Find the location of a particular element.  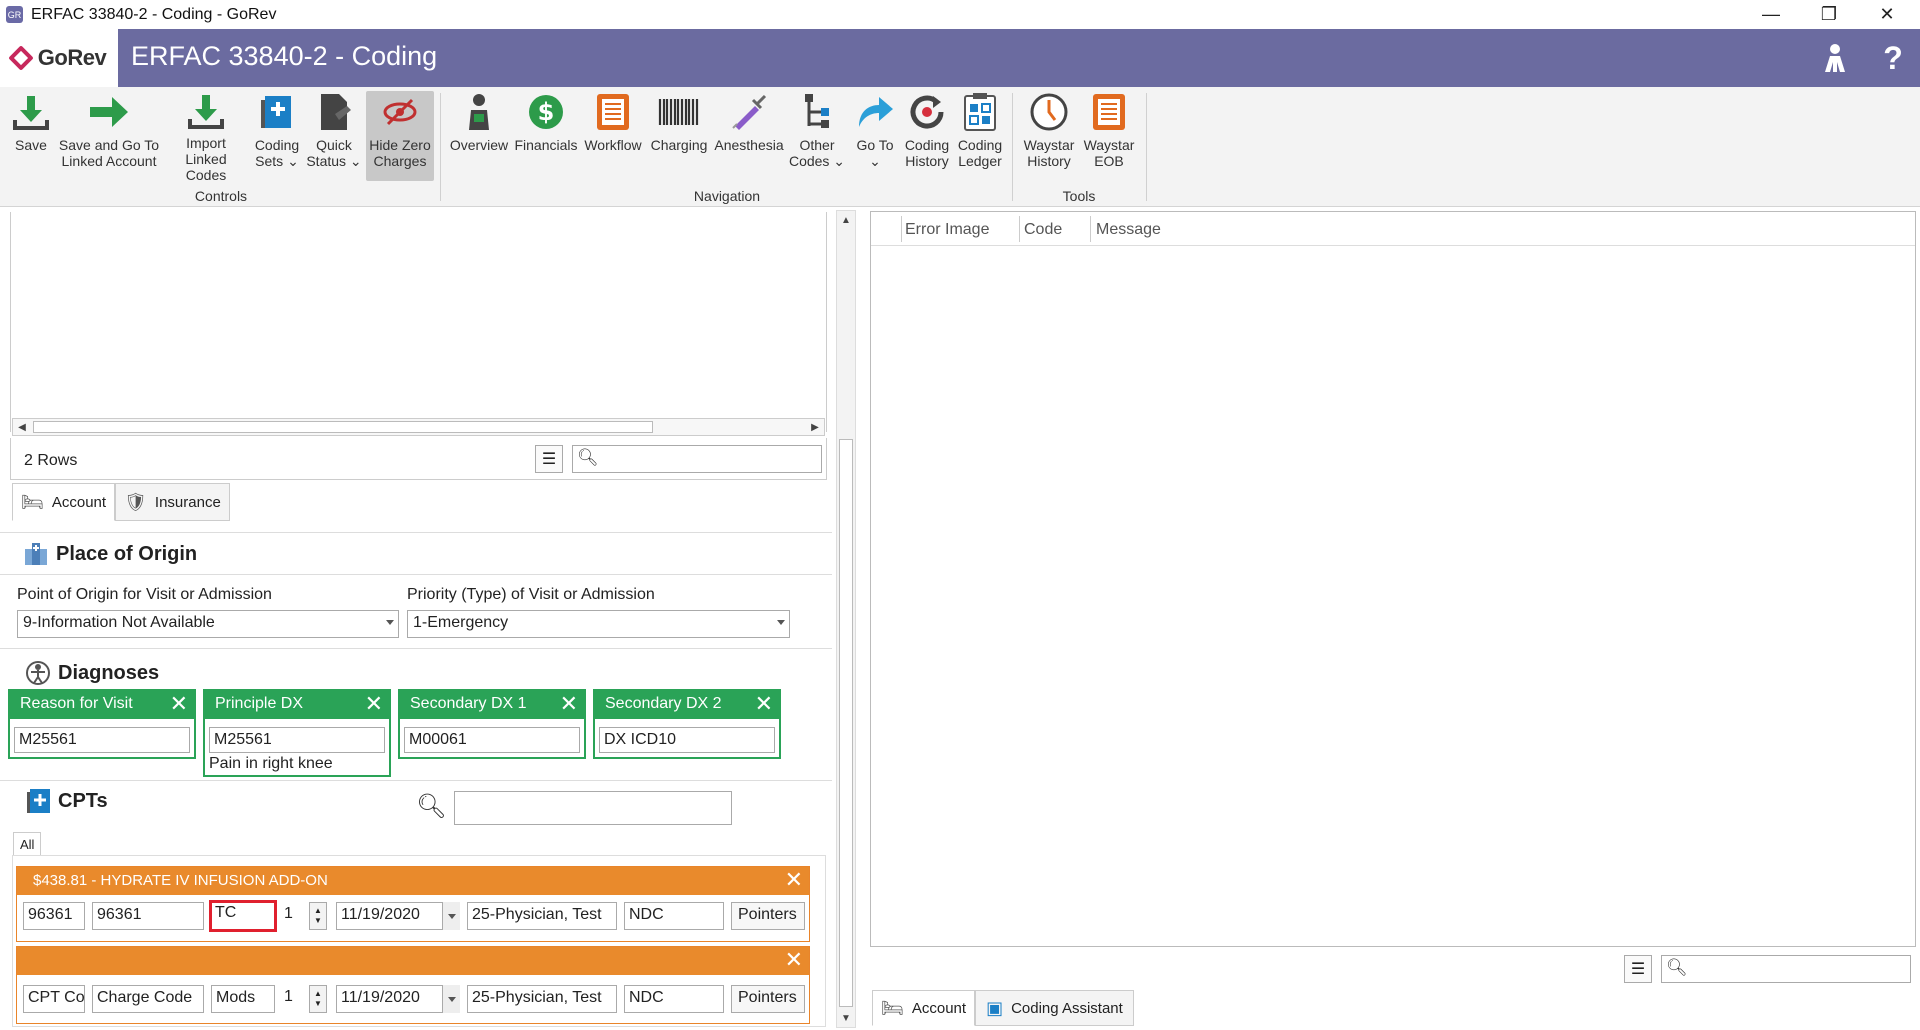

vertical-scrollbar: ▲ ▼ is located at coordinates (846, 619).